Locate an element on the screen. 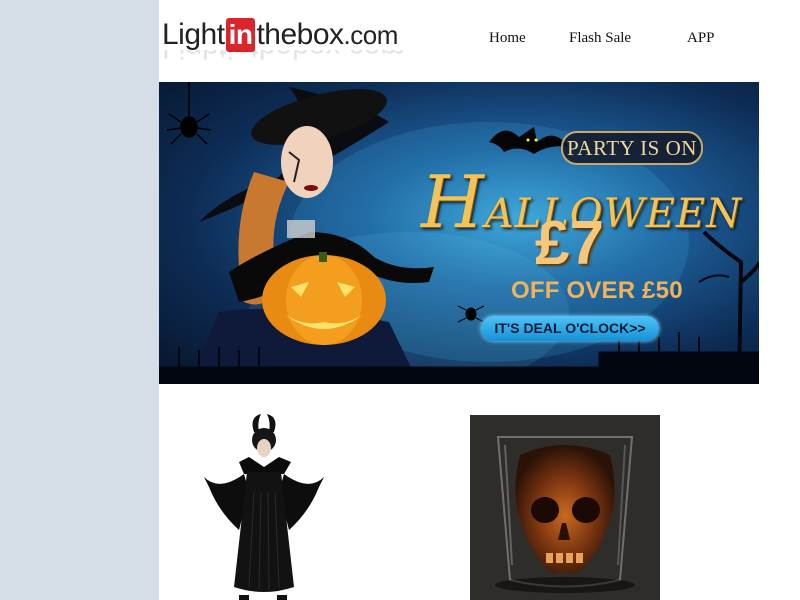  nav-app-link: APP is located at coordinates (701, 38).